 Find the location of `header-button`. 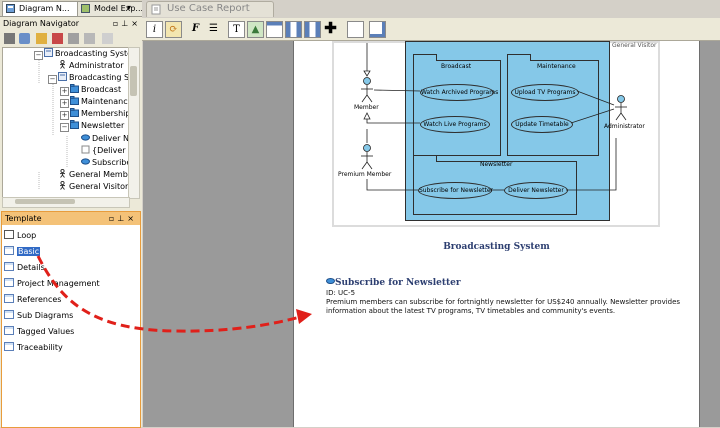

header-button is located at coordinates (293, 29).